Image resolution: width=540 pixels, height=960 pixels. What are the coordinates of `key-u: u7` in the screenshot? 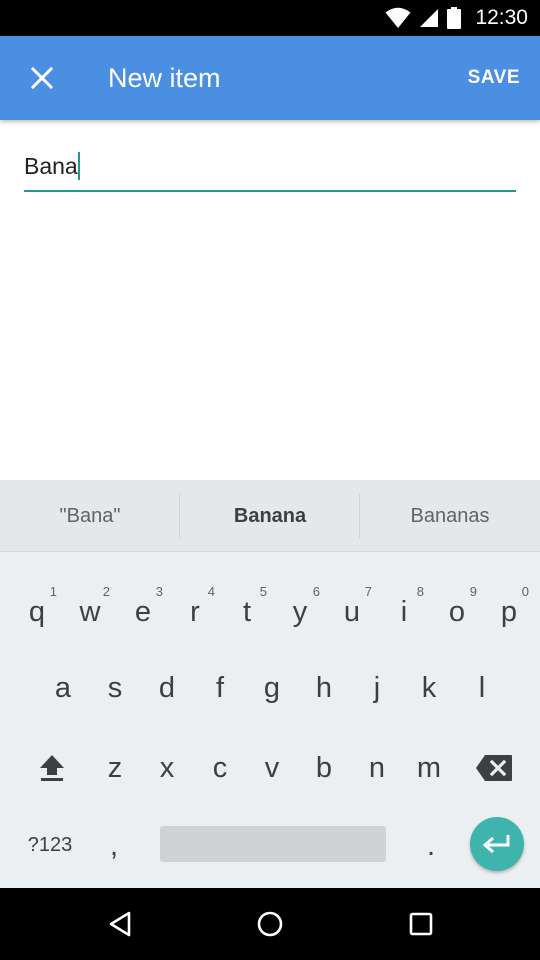 It's located at (352, 612).